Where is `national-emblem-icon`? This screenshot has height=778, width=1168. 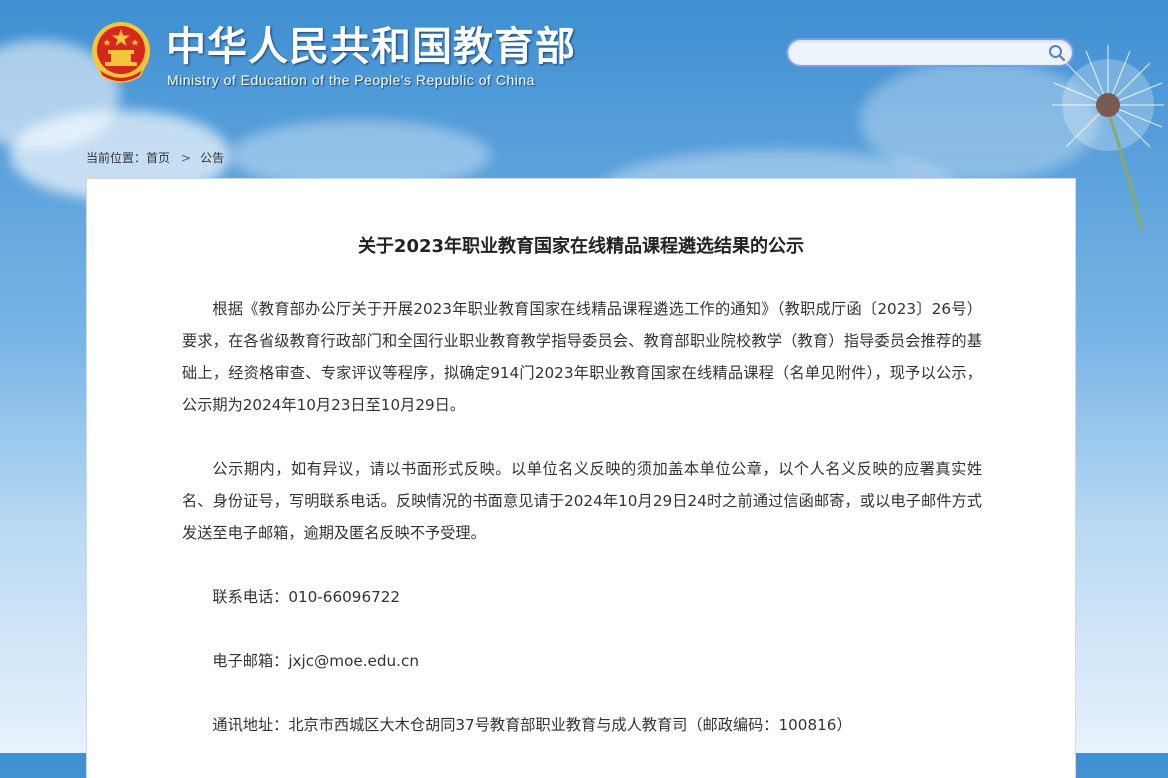
national-emblem-icon is located at coordinates (121, 53).